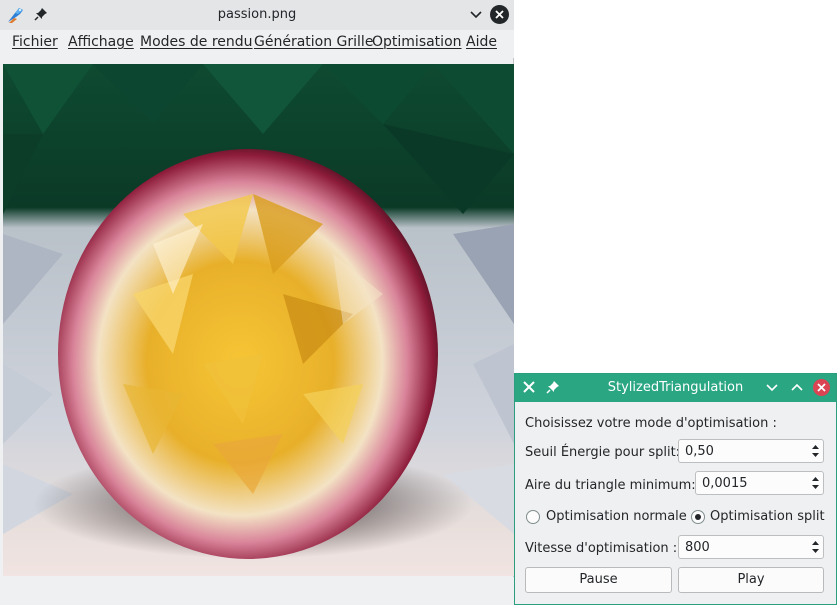  I want to click on window-title: passion.png, so click(257, 14).